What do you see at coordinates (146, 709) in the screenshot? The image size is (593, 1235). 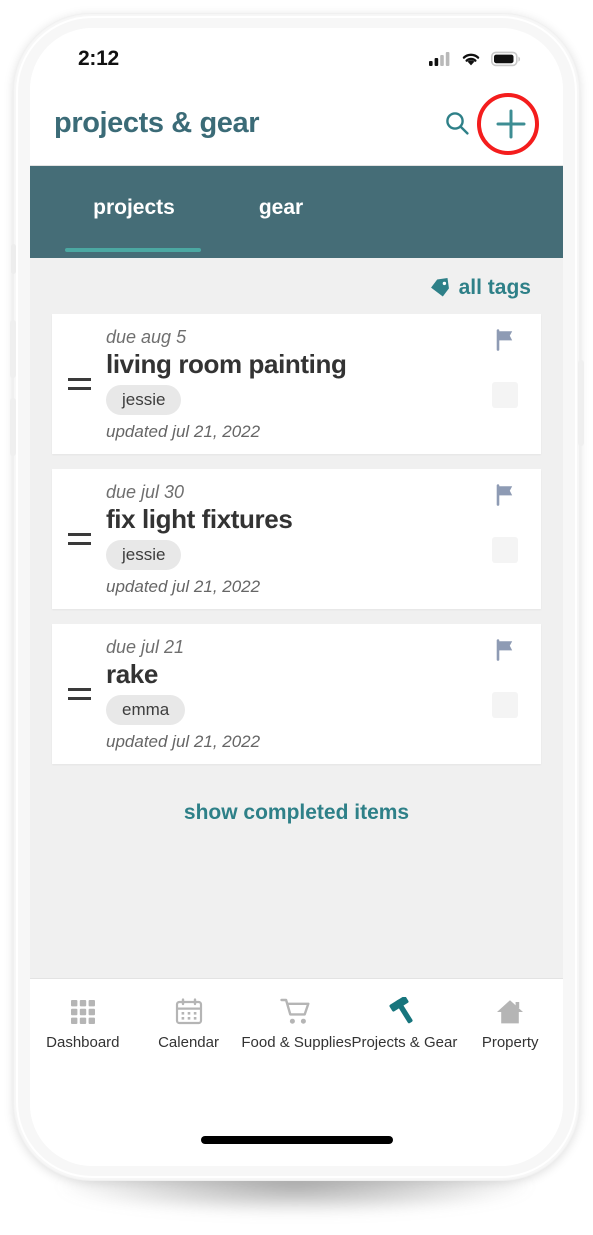 I see `assignee-tag: emma` at bounding box center [146, 709].